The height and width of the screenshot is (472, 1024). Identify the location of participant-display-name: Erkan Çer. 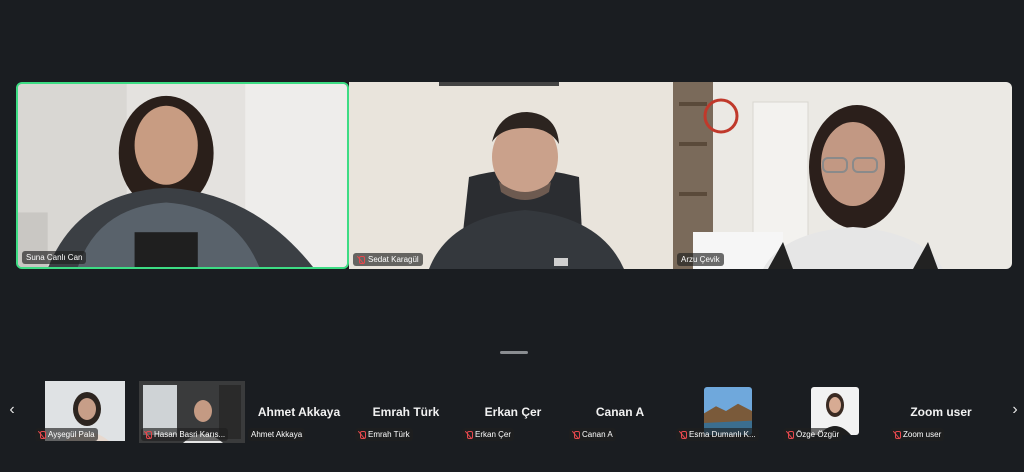
(513, 412).